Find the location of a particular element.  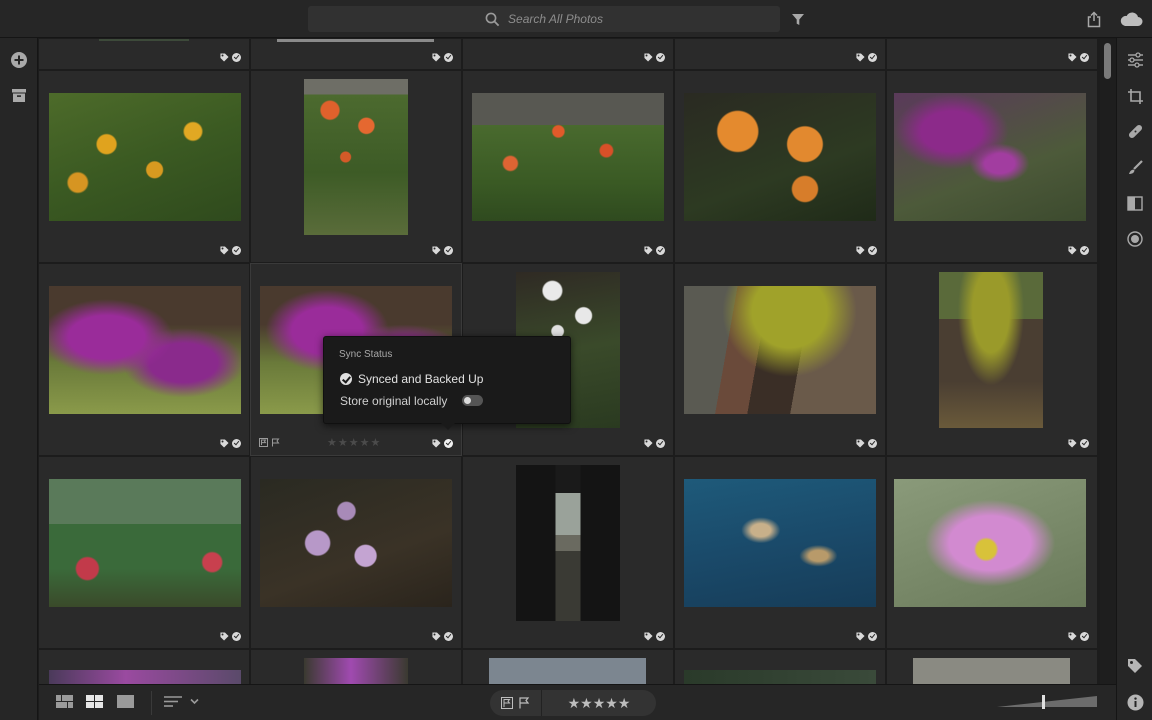

plus-circle-icon is located at coordinates (19, 60).